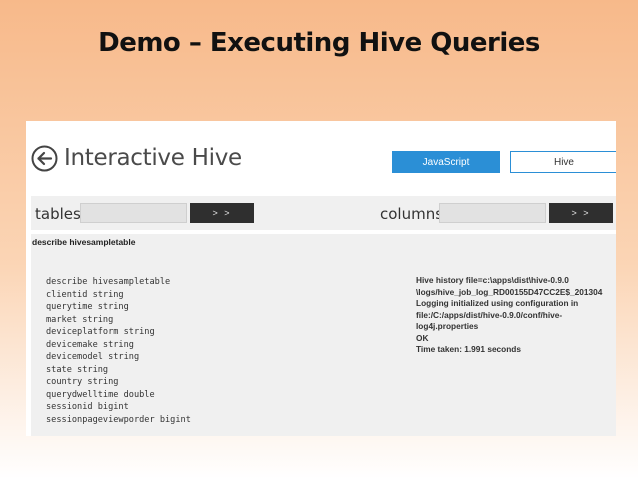 Image resolution: width=638 pixels, height=479 pixels. Describe the element at coordinates (118, 419) in the screenshot. I see `result-line: sessionpageviewporder bigint` at that location.